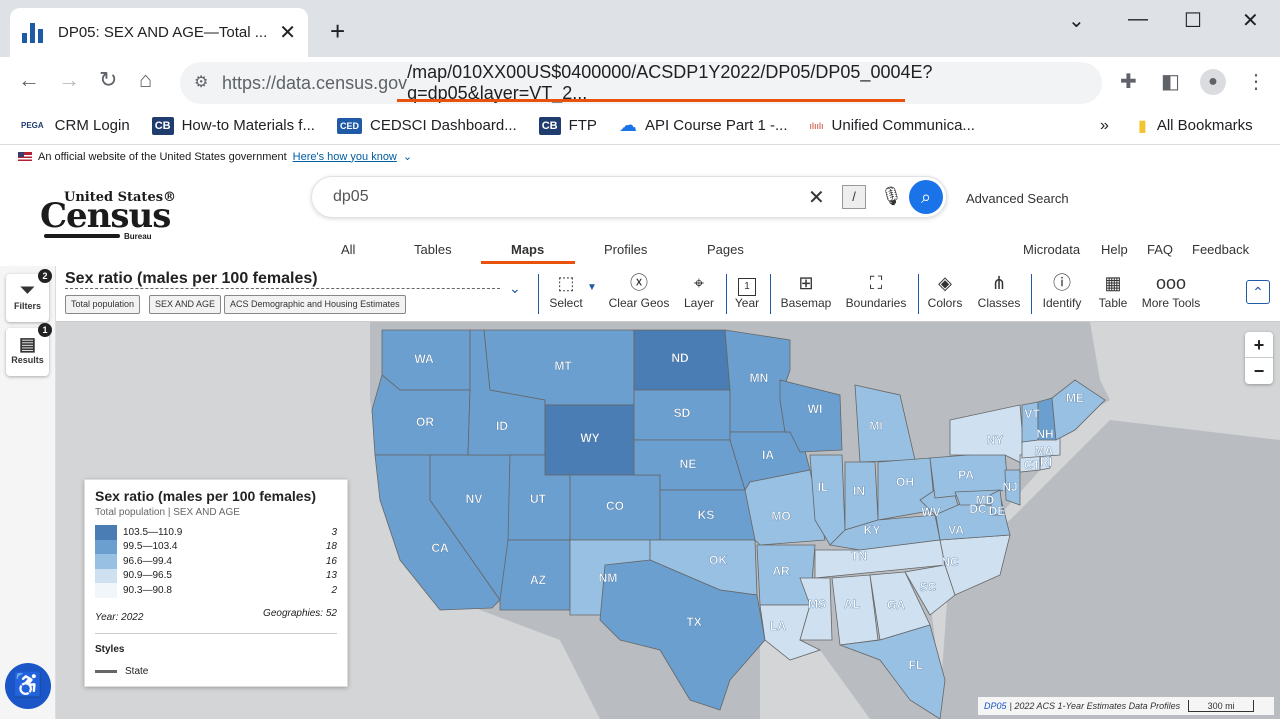 This screenshot has width=1280, height=719. Describe the element at coordinates (1051, 249) in the screenshot. I see `nav-microdata: Microdata` at that location.